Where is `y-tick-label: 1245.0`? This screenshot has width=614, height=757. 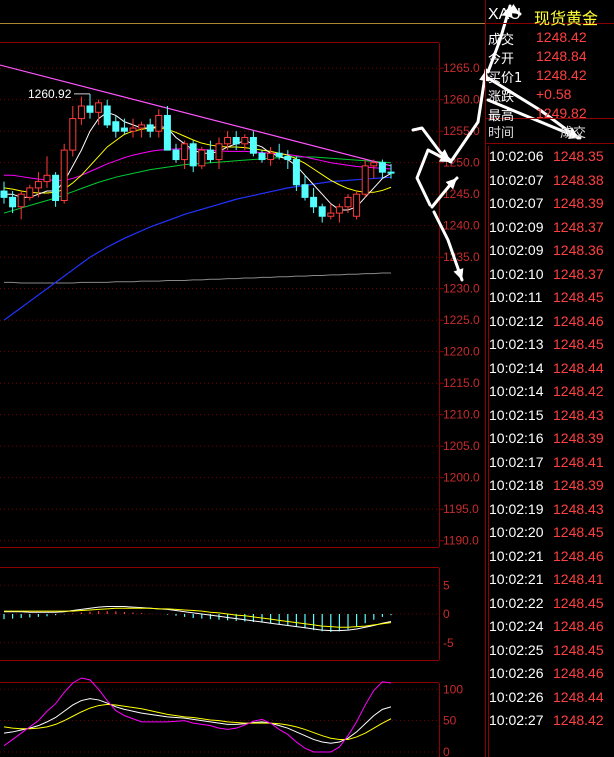
y-tick-label: 1245.0 is located at coordinates (461, 194).